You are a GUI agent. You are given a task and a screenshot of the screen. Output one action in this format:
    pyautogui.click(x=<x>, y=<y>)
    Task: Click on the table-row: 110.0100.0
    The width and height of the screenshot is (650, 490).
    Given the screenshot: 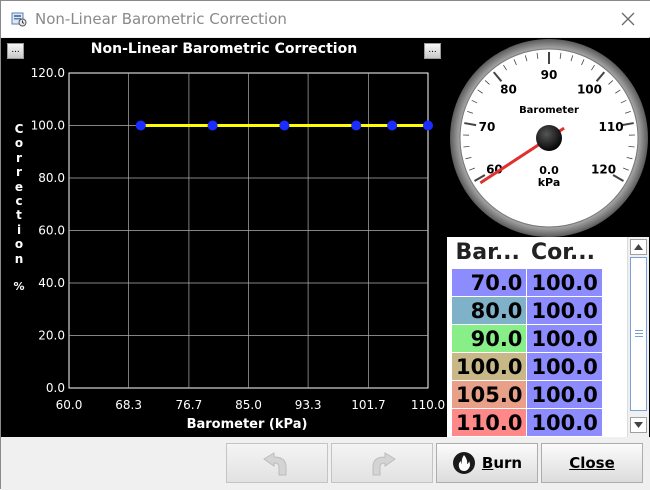 What is the action you would take?
    pyautogui.click(x=527, y=423)
    